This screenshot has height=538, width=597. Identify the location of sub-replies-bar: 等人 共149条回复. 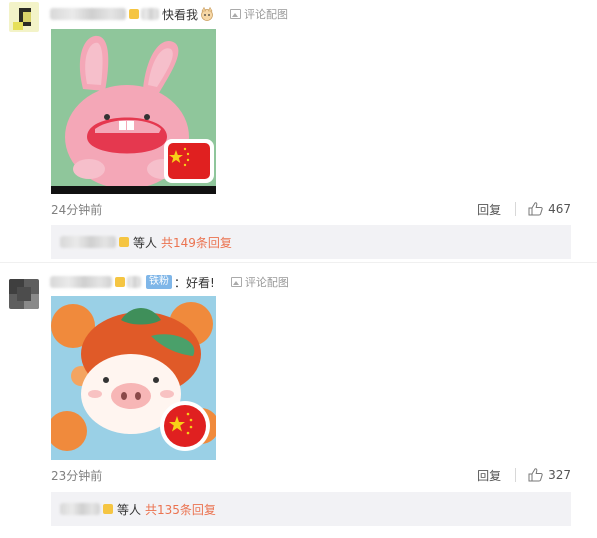
(311, 242).